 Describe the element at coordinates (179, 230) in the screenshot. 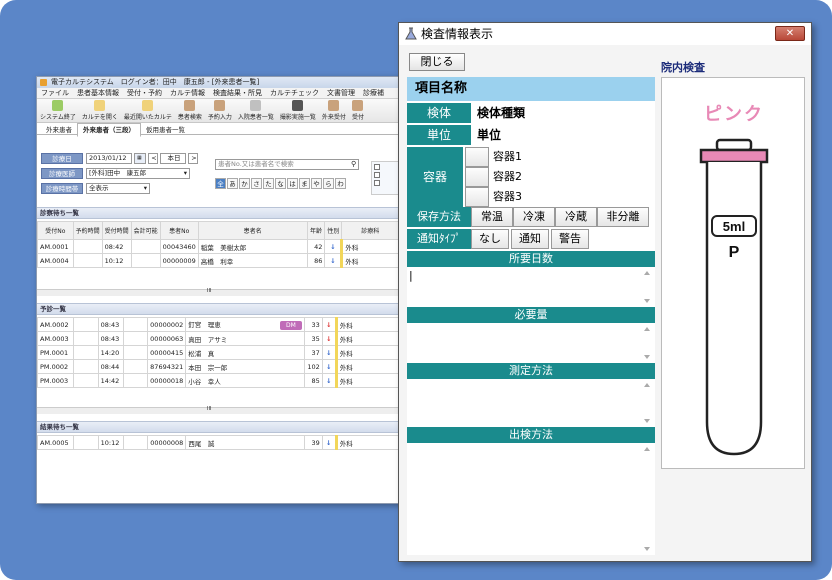

I see `col-header: 患者No` at that location.